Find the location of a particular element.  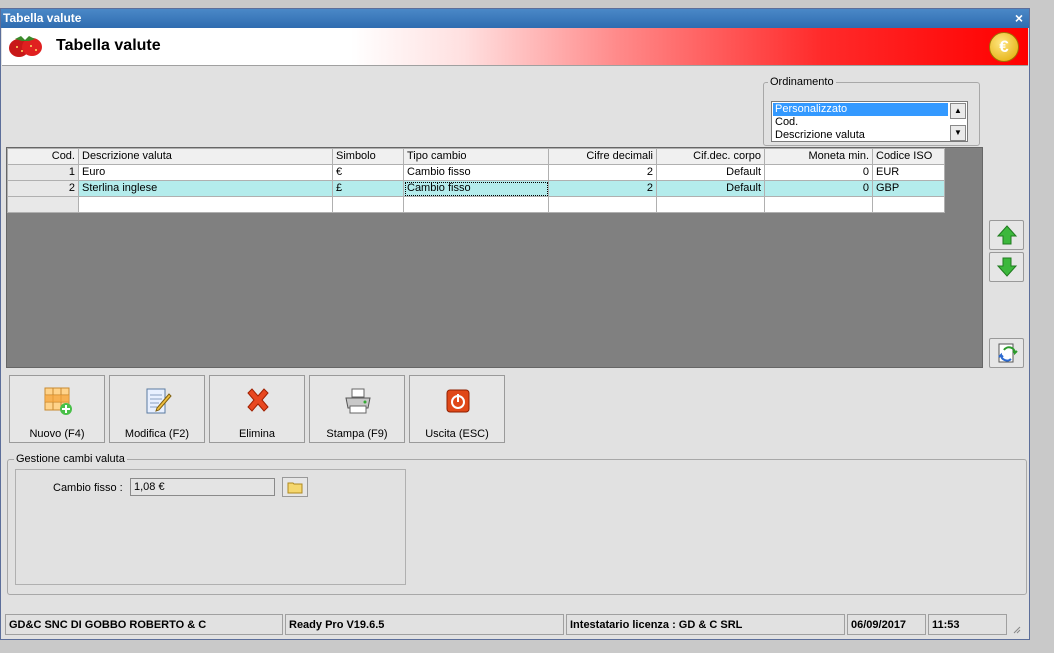

status-license: Intestatario licenza : GD & C SRL is located at coordinates (705, 624).